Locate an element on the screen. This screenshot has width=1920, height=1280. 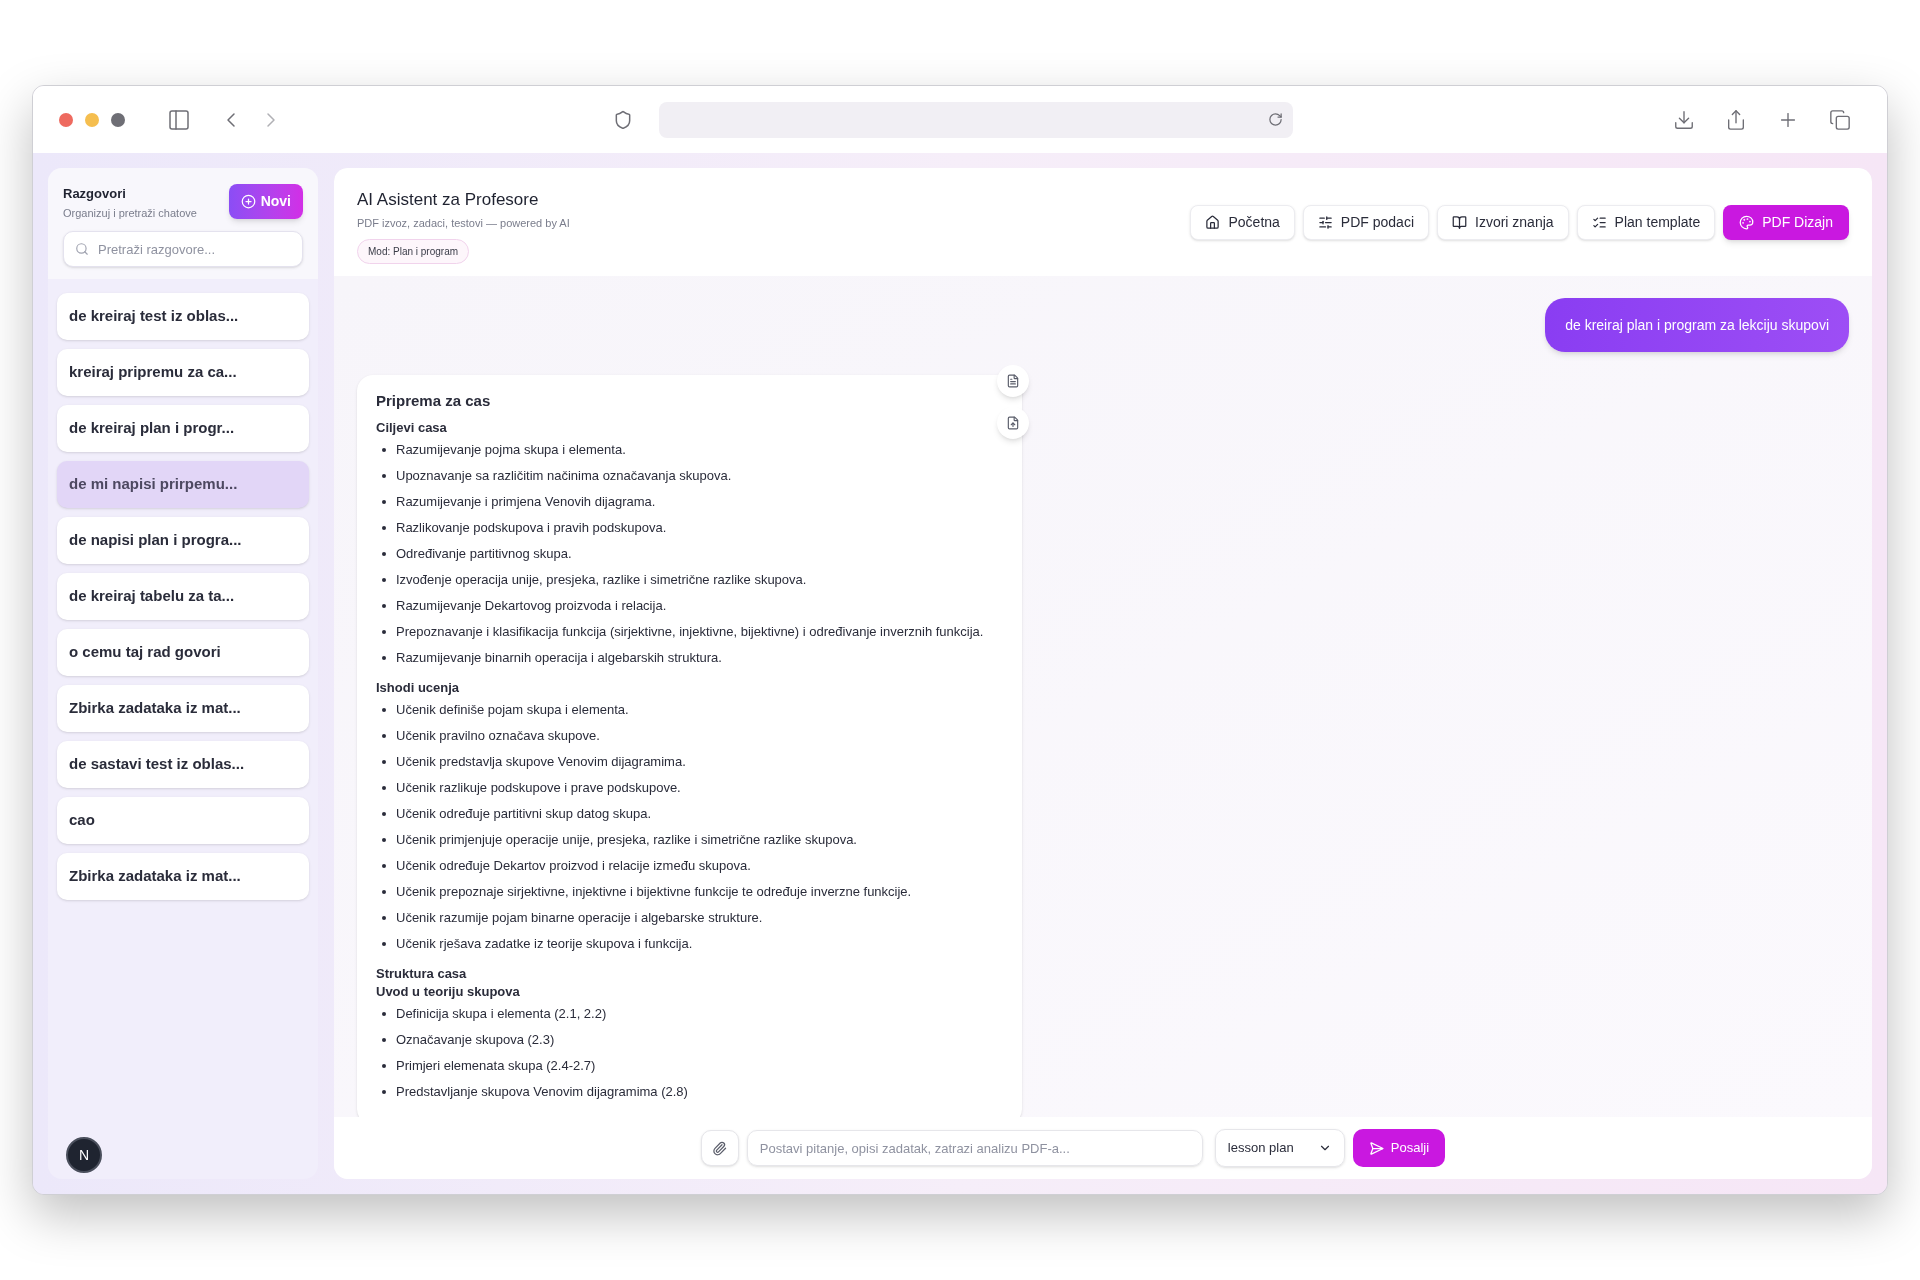
list-item-text: Primjeri elemenata skupa (2.4-2.7) is located at coordinates (496, 1066).